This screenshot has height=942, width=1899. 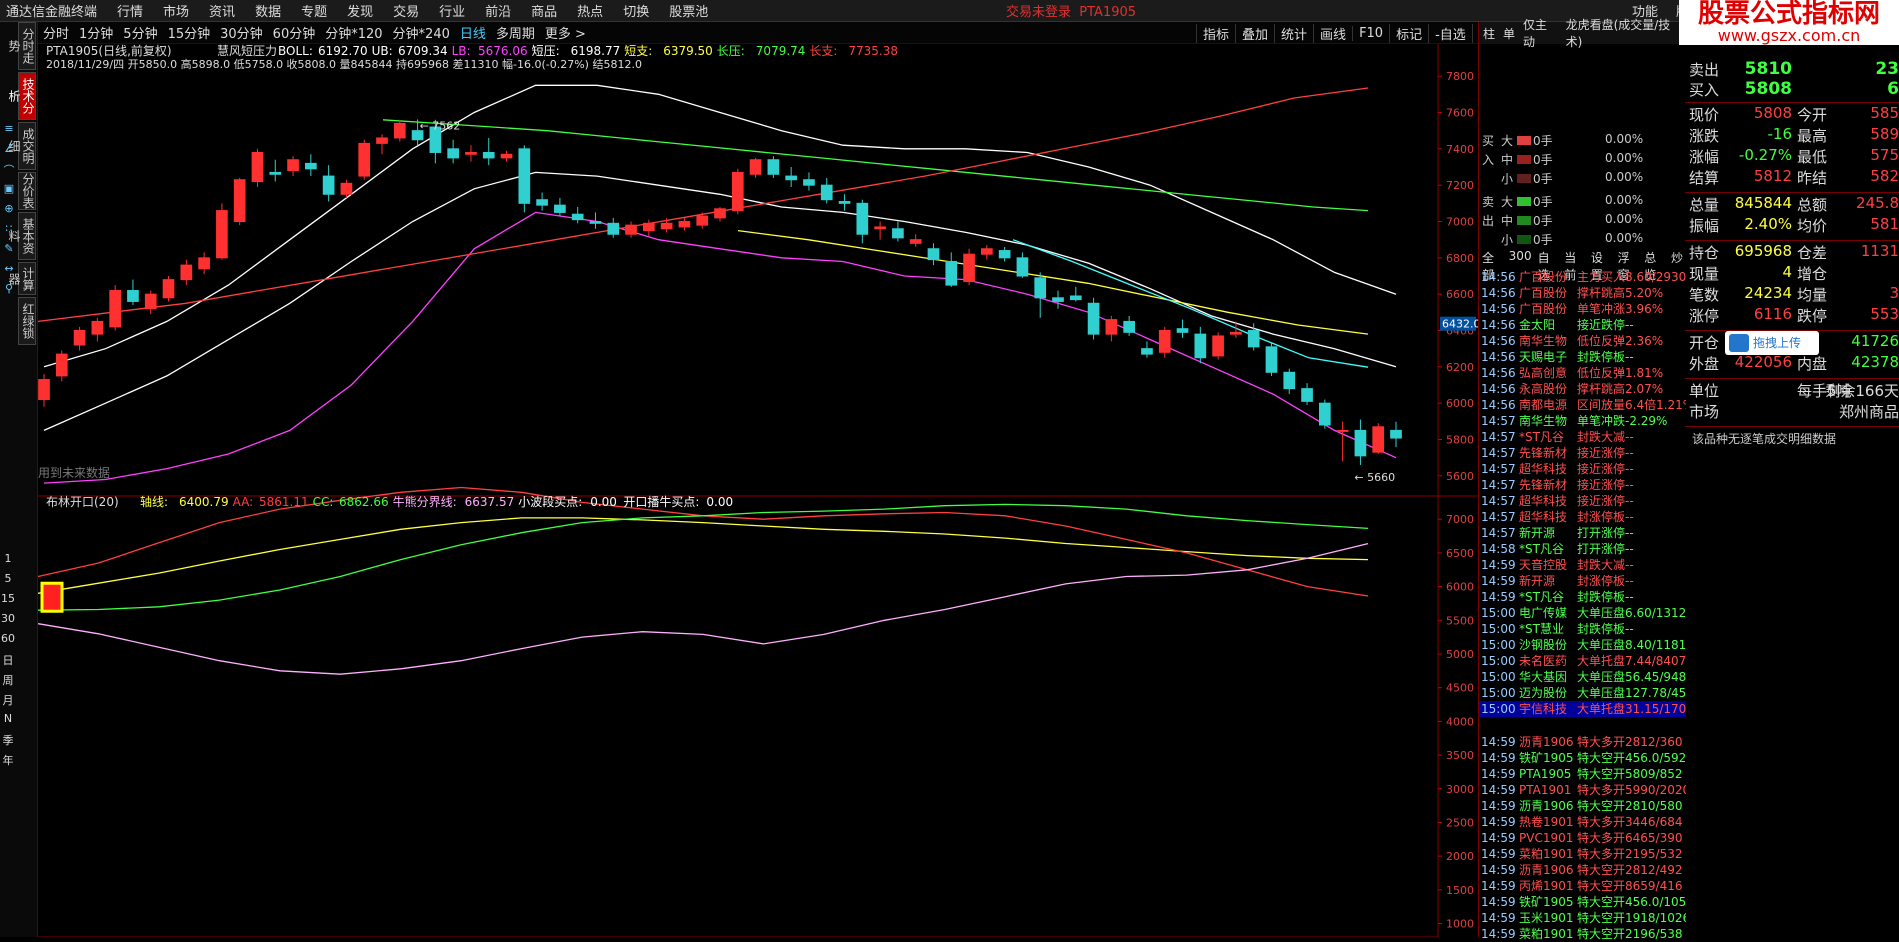 What do you see at coordinates (1582, 693) in the screenshot?
I see `event-row: 15:00迈为股份大单压盘127.78/455` at bounding box center [1582, 693].